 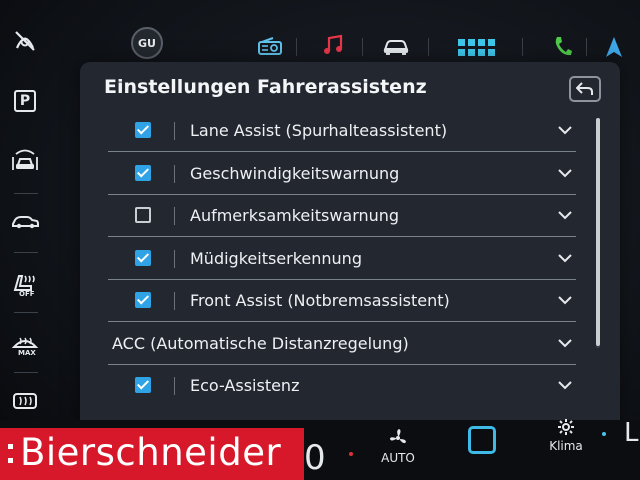 I want to click on settings-row: Müdigkeitserkennung, so click(x=342, y=259).